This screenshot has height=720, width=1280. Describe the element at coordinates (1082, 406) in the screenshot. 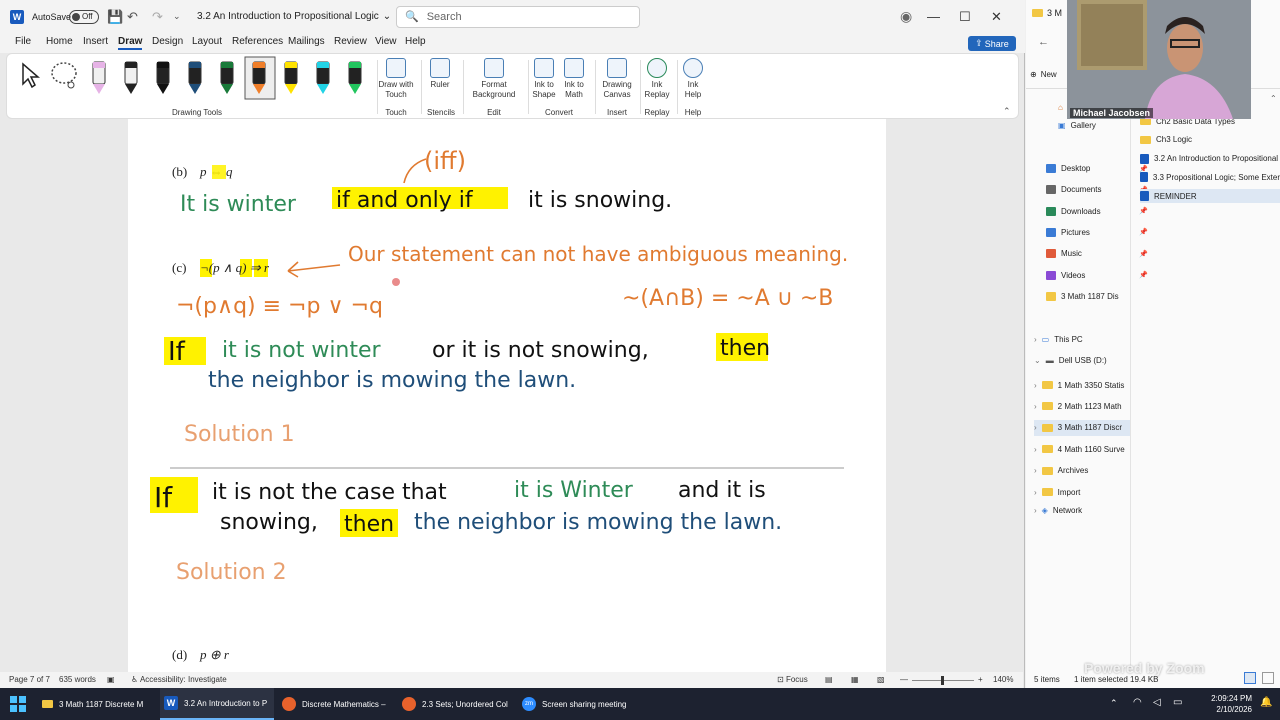

I see `drive-folder-item: › 2 Math 1123 Math` at that location.